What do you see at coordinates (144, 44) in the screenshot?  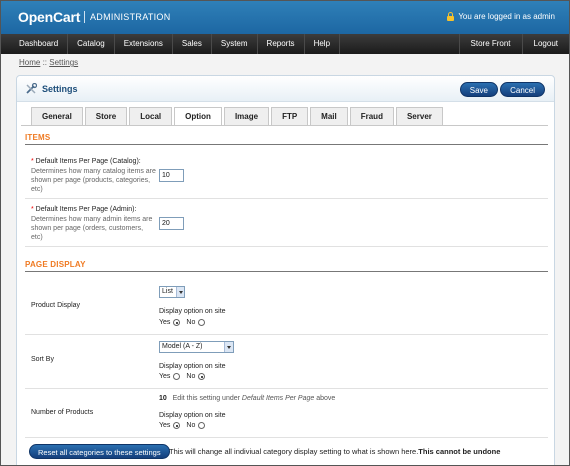 I see `menu-extensions: Extensions` at bounding box center [144, 44].